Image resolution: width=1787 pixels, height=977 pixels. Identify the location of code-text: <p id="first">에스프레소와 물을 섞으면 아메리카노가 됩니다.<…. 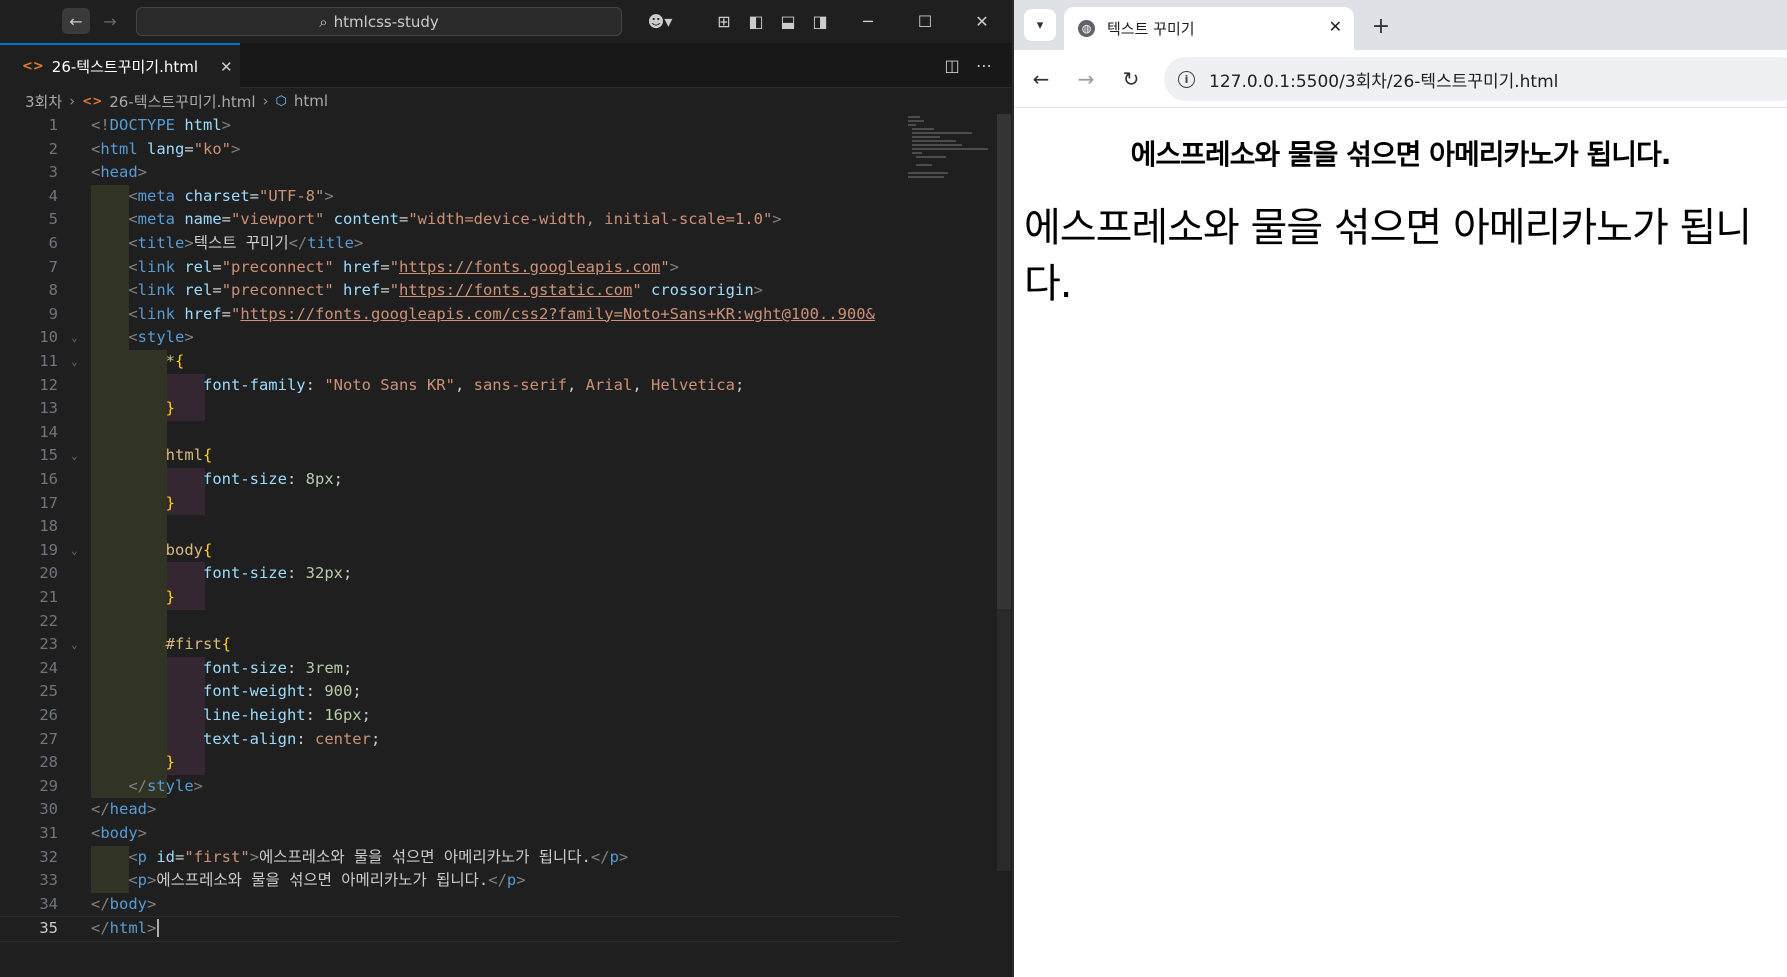
(378, 856).